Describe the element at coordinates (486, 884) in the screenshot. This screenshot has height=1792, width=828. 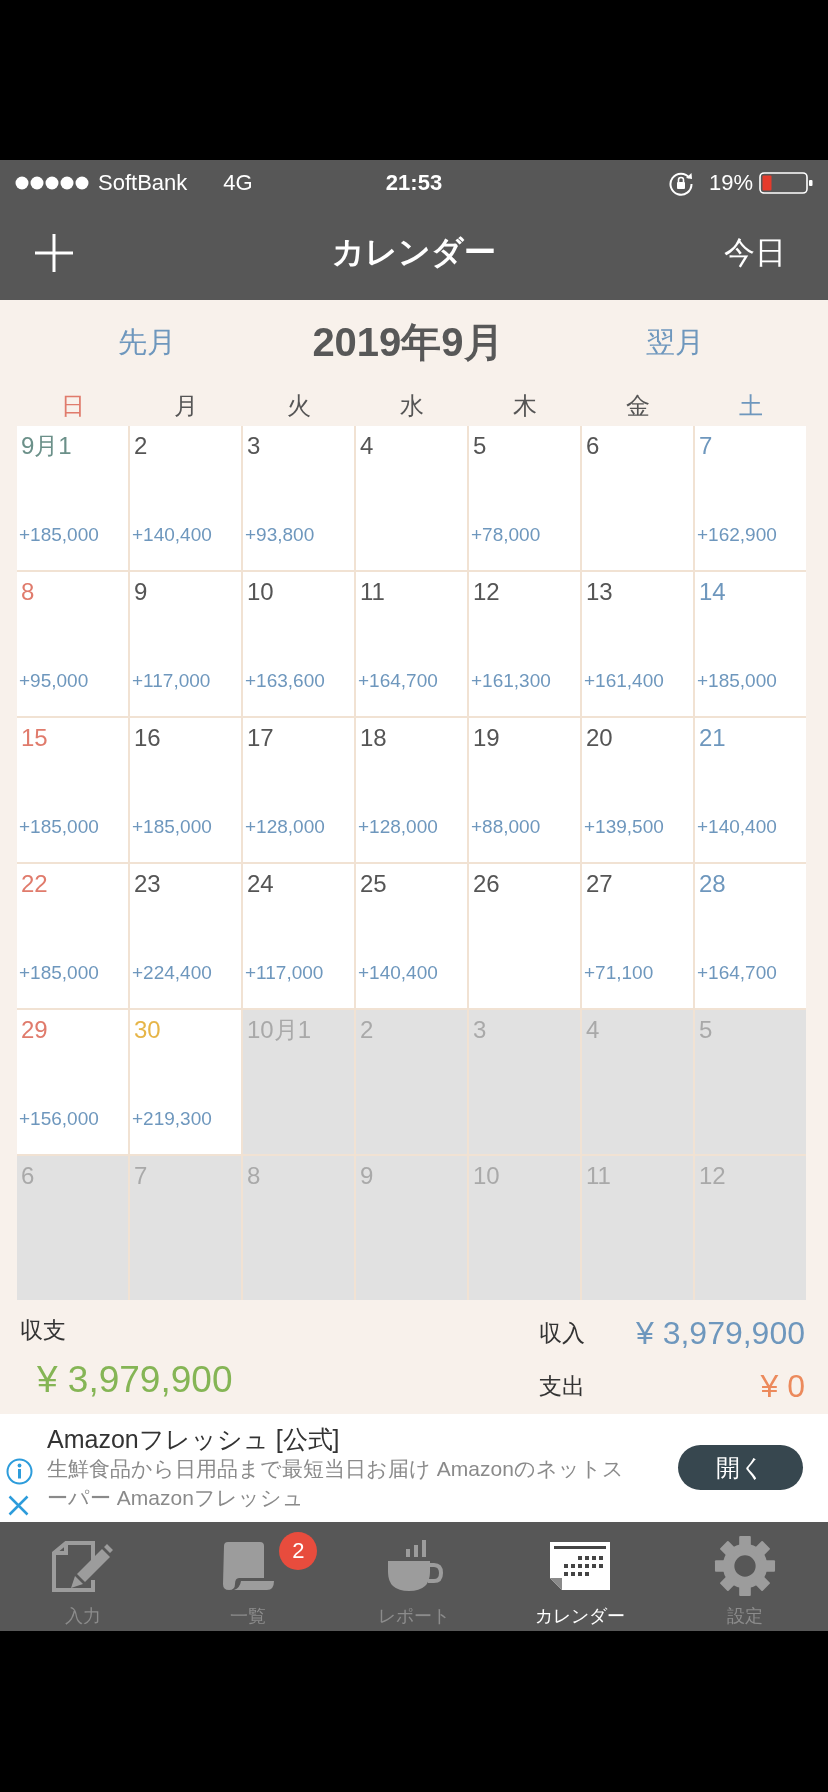
I see `day-number: 26` at that location.